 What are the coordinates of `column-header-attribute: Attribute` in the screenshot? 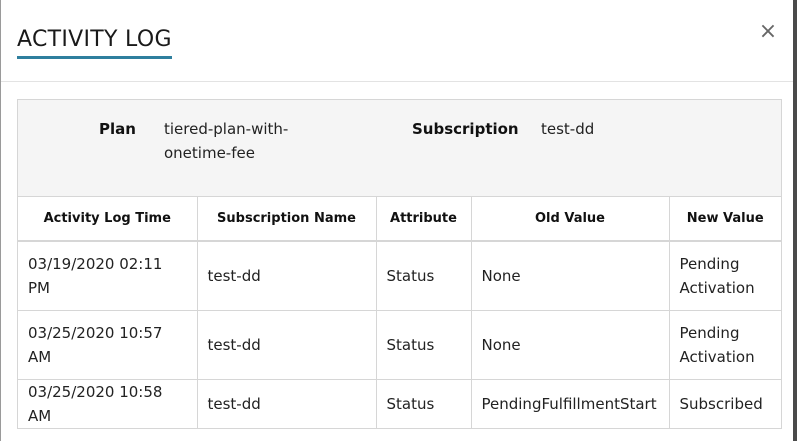 It's located at (424, 219).